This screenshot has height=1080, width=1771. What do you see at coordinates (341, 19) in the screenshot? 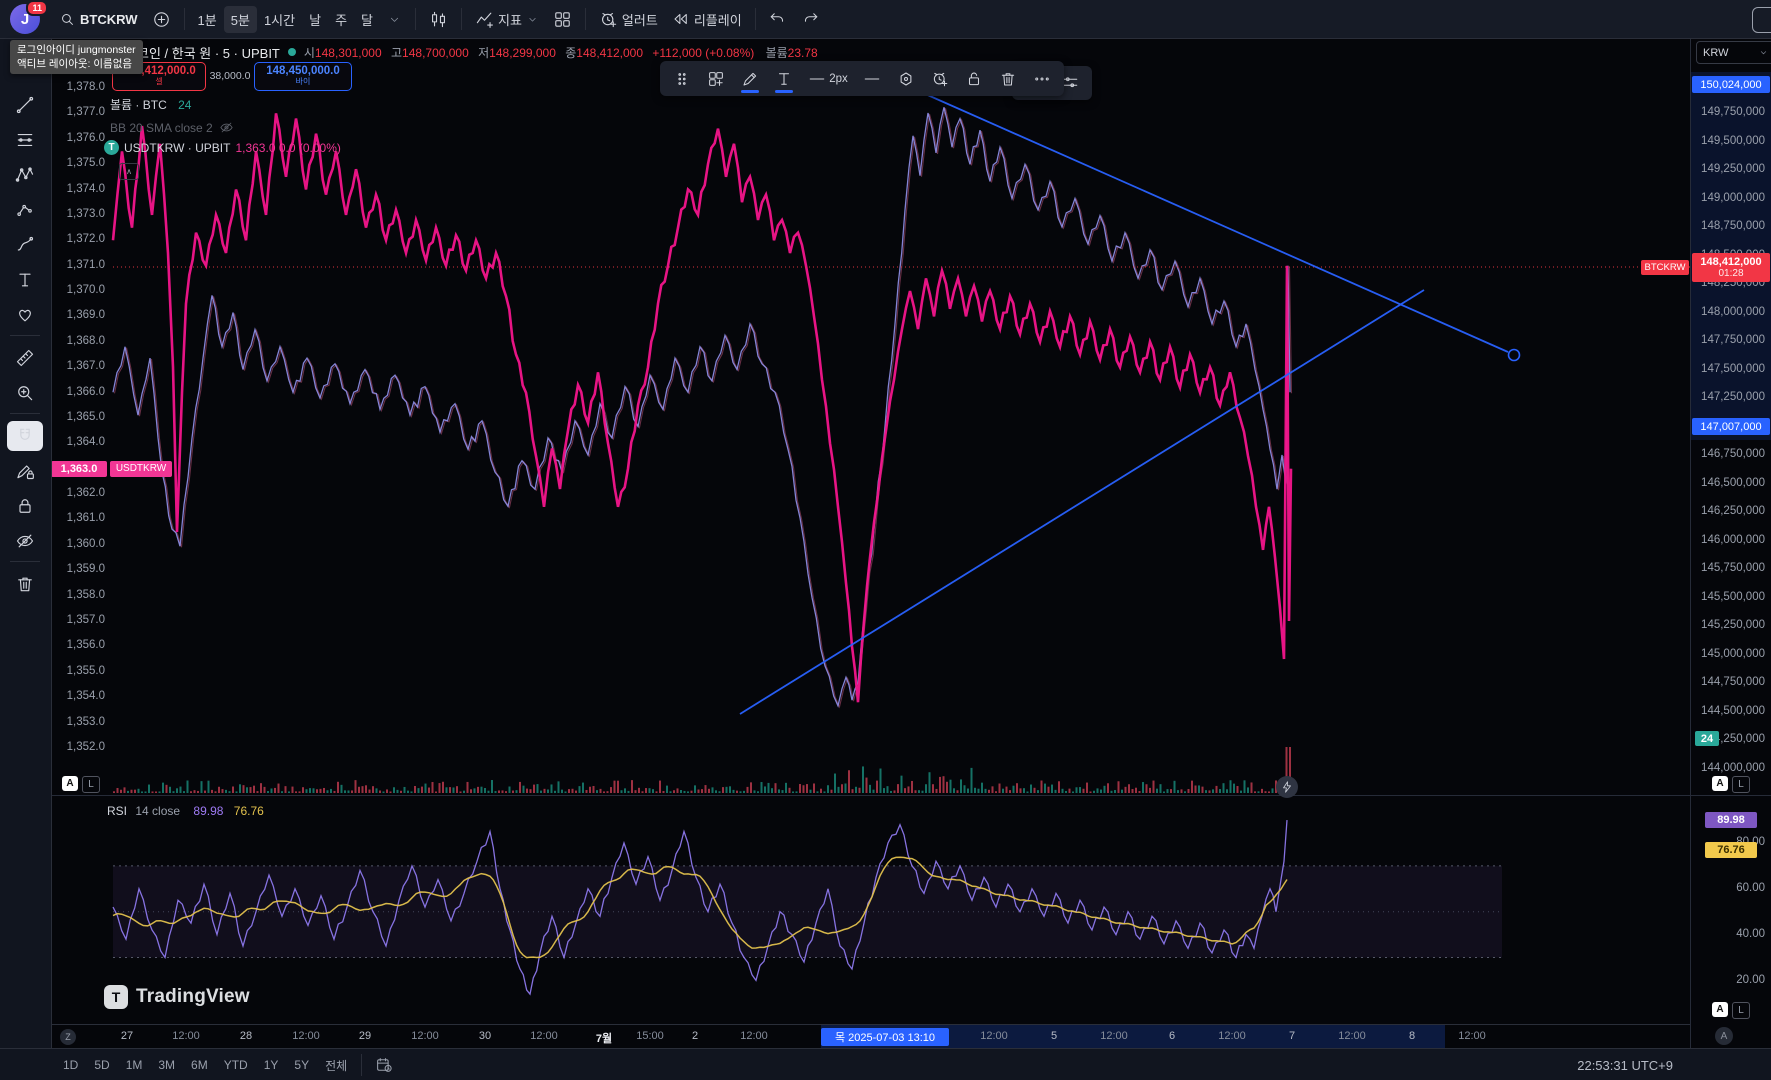
I see `timeframe-주: 주` at bounding box center [341, 19].